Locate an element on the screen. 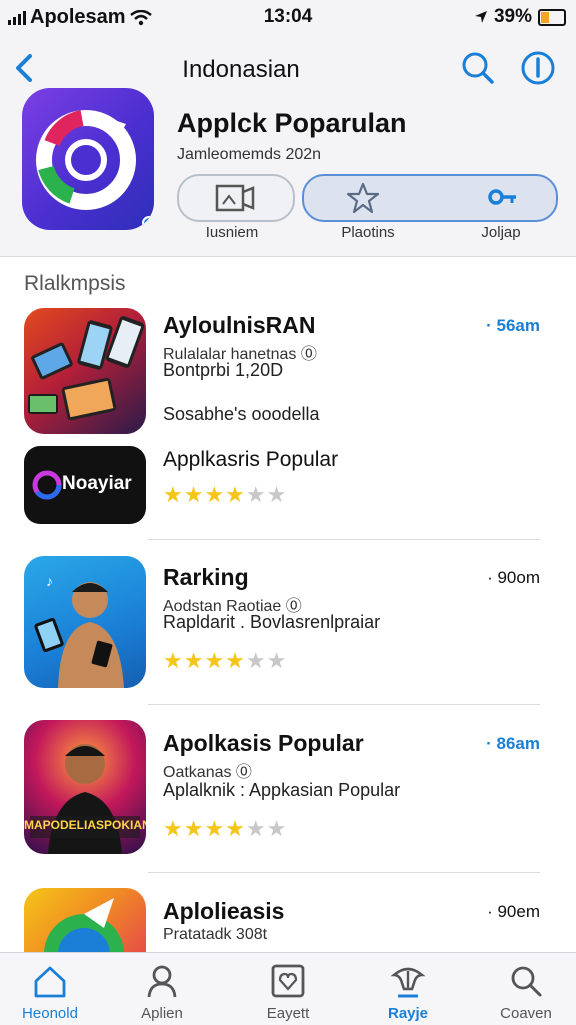  gift-icon is located at coordinates (408, 982).